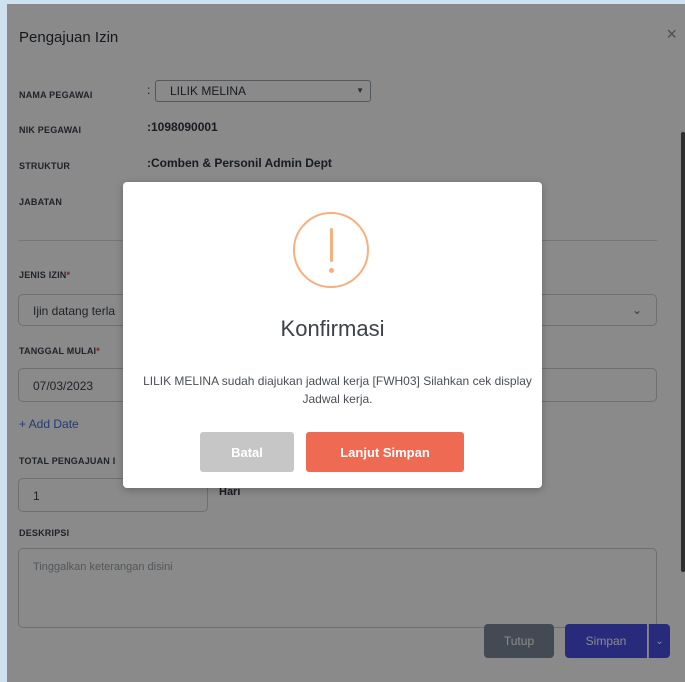 This screenshot has height=682, width=685. Describe the element at coordinates (385, 452) in the screenshot. I see `lanjut-simpan-button: Lanjut Simpan` at that location.